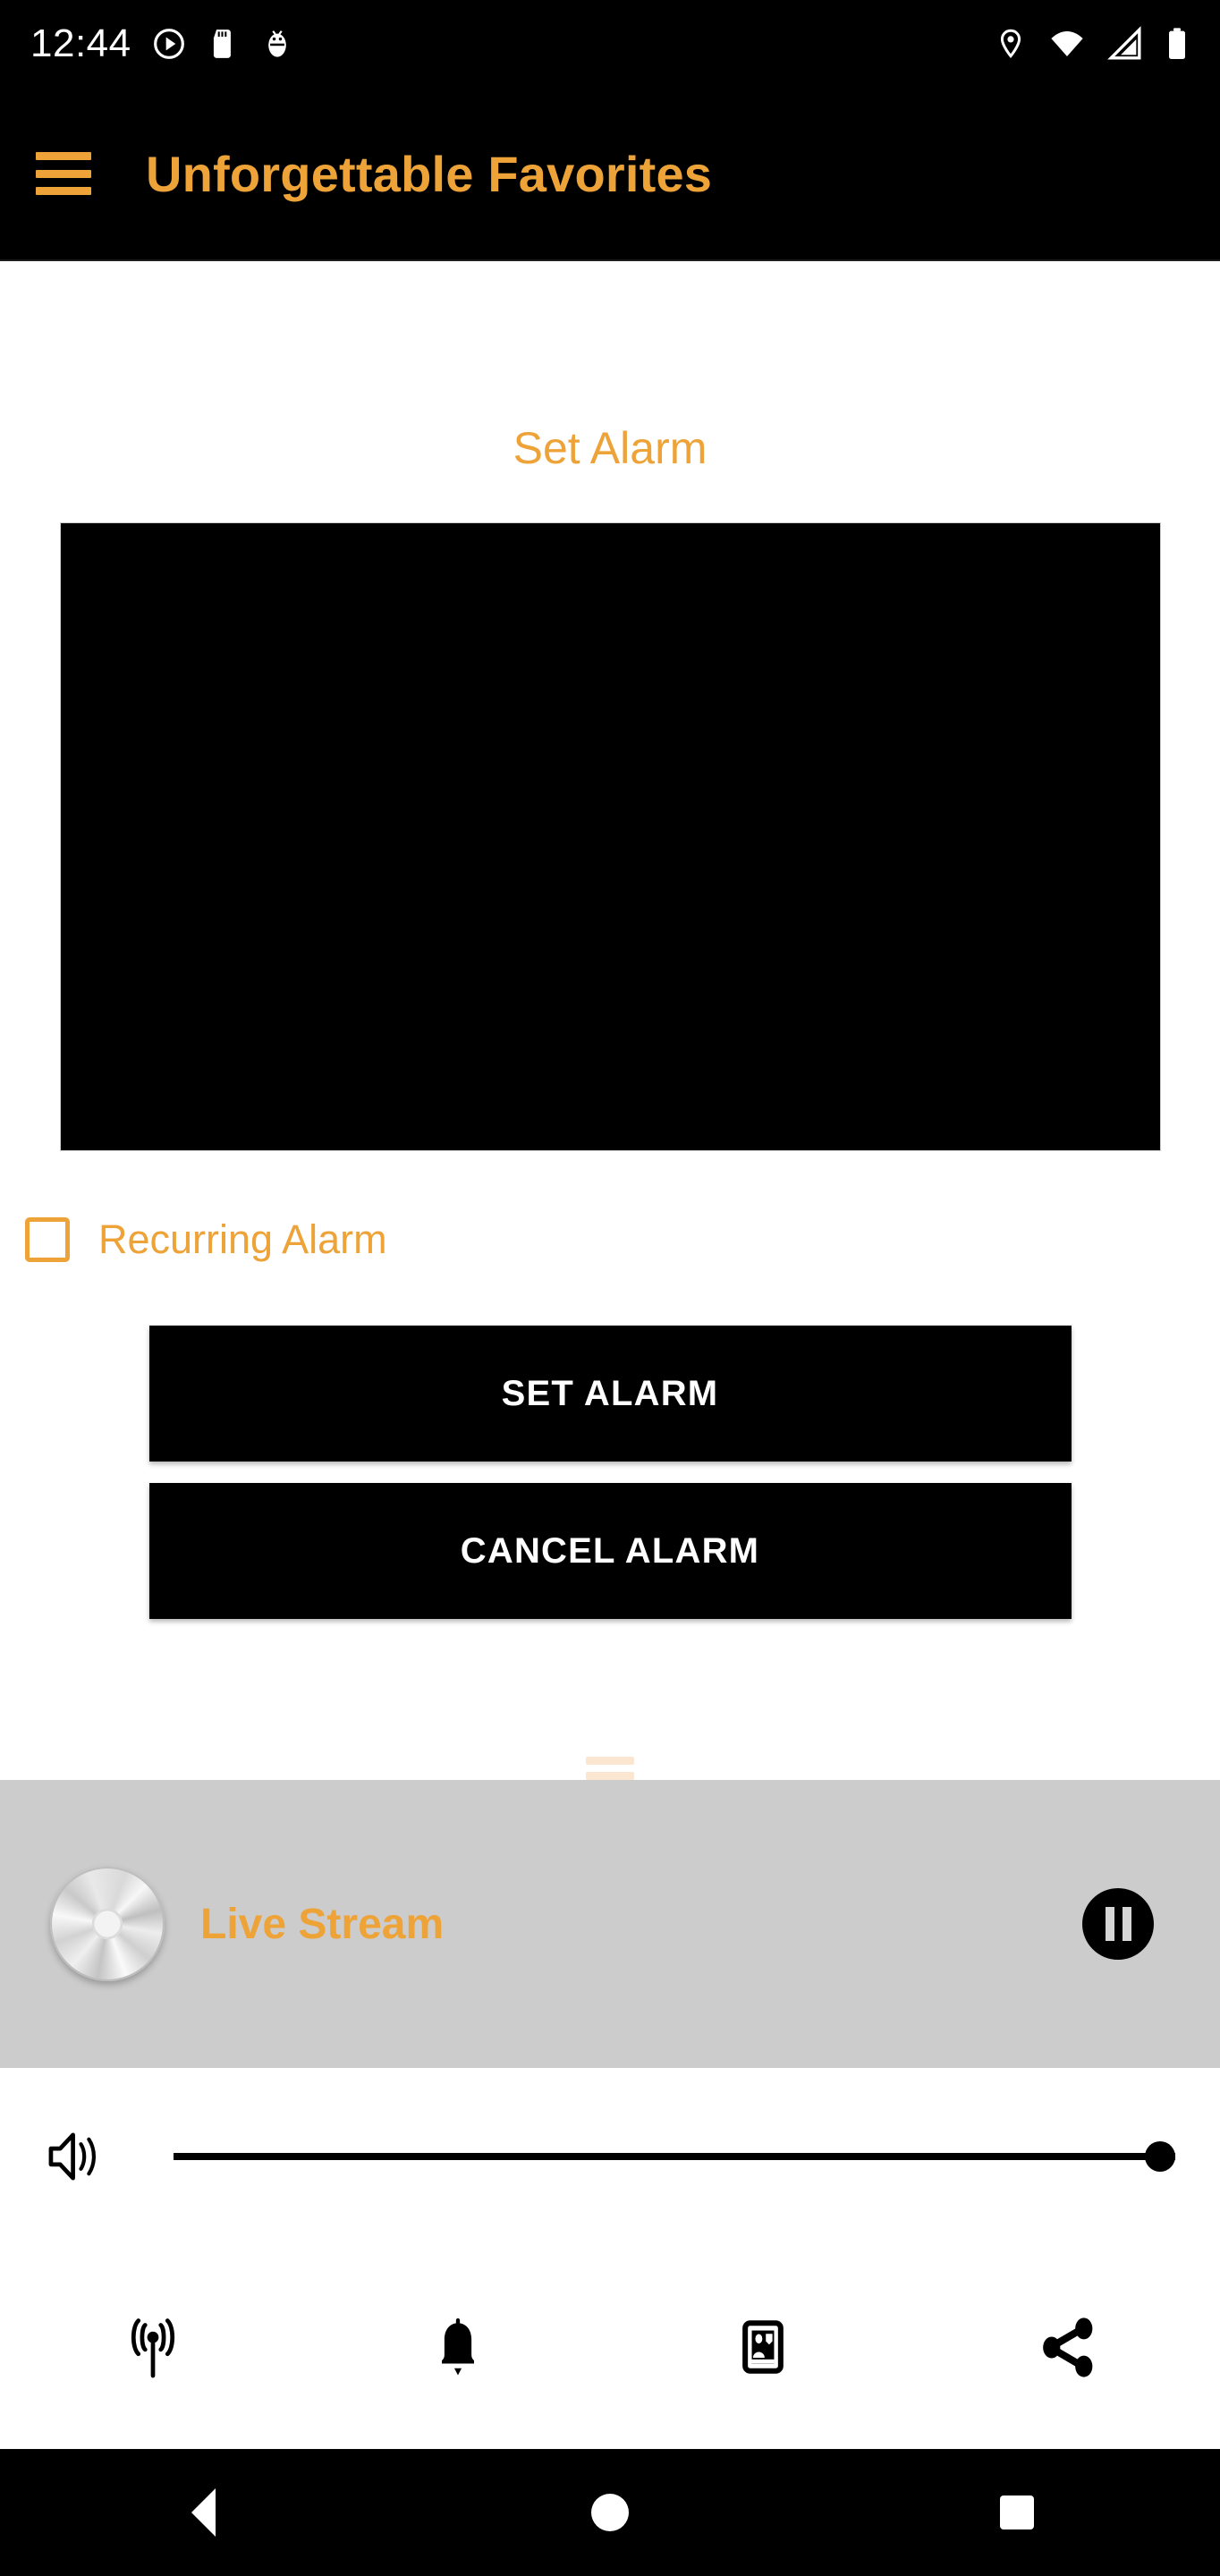 The height and width of the screenshot is (2576, 1220). I want to click on pause-icon, so click(1118, 1924).